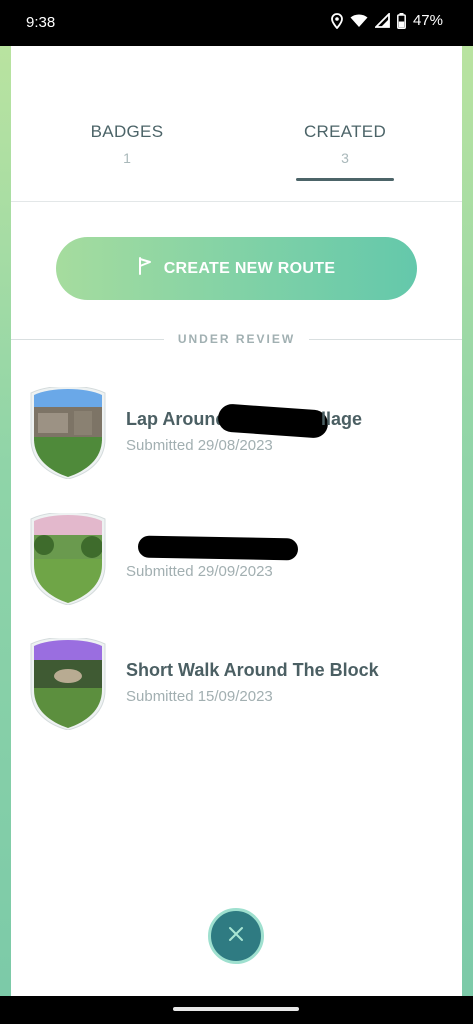  Describe the element at coordinates (199, 571) in the screenshot. I see `route-submitted-date: Submitted 29/09/2023` at that location.